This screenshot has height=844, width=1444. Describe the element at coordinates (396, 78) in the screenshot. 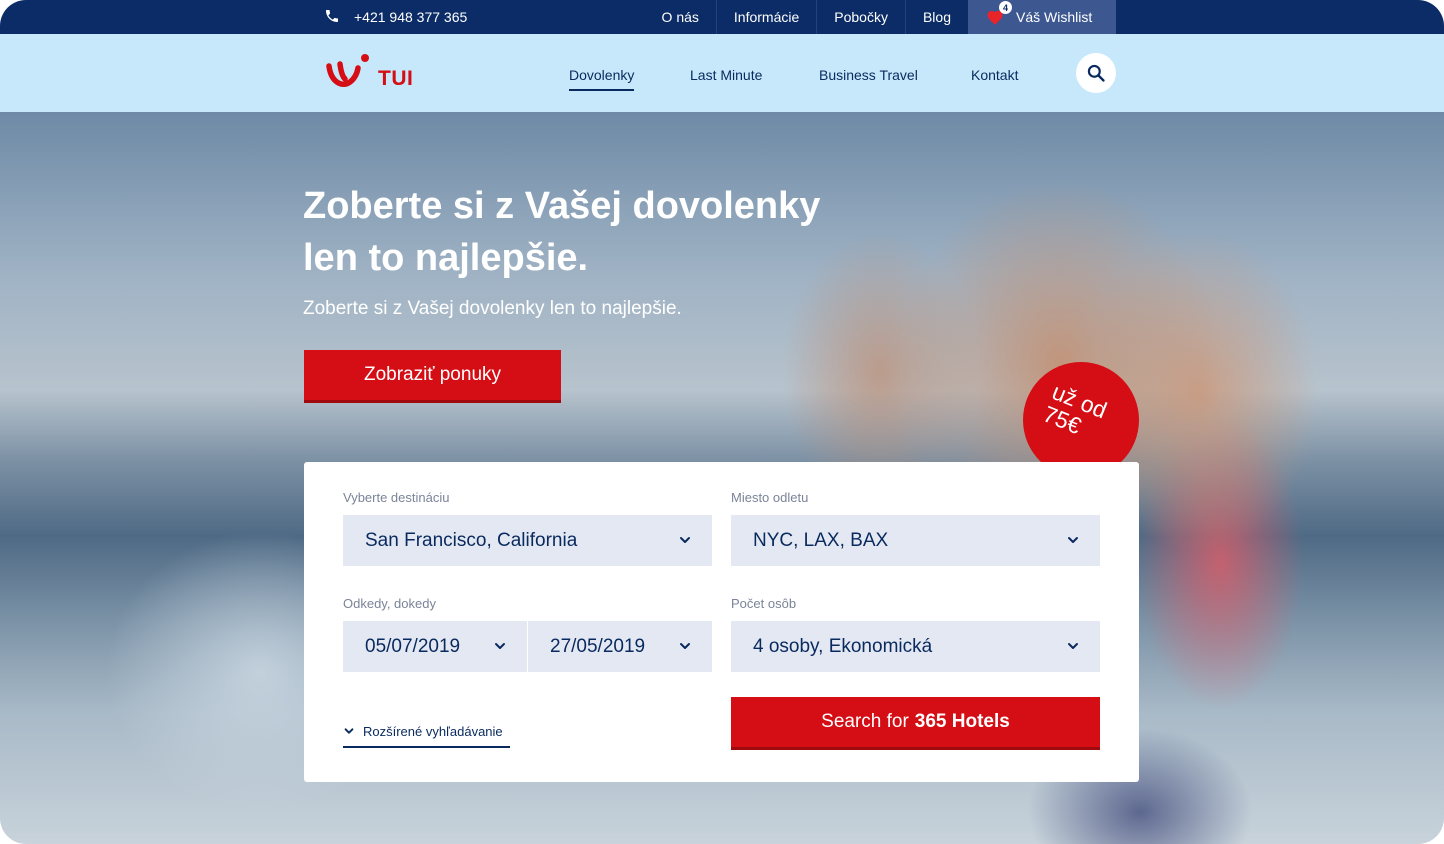

I see `logo-wordmark: TUI` at that location.